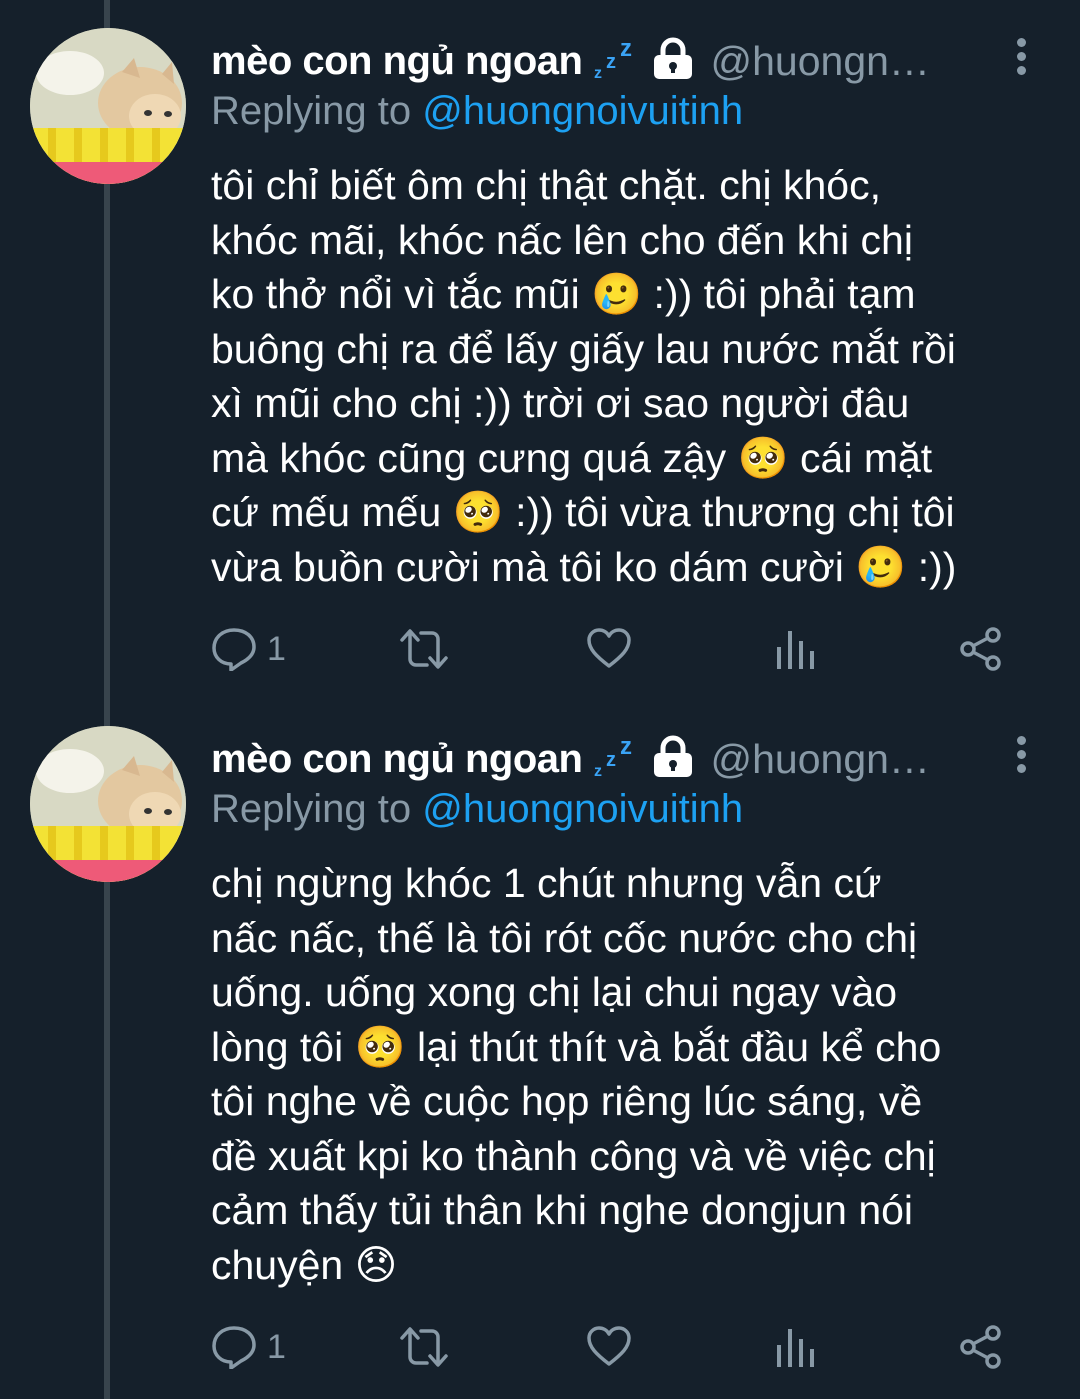 The image size is (1080, 1399). Describe the element at coordinates (107, 699) in the screenshot. I see `thread-line` at that location.